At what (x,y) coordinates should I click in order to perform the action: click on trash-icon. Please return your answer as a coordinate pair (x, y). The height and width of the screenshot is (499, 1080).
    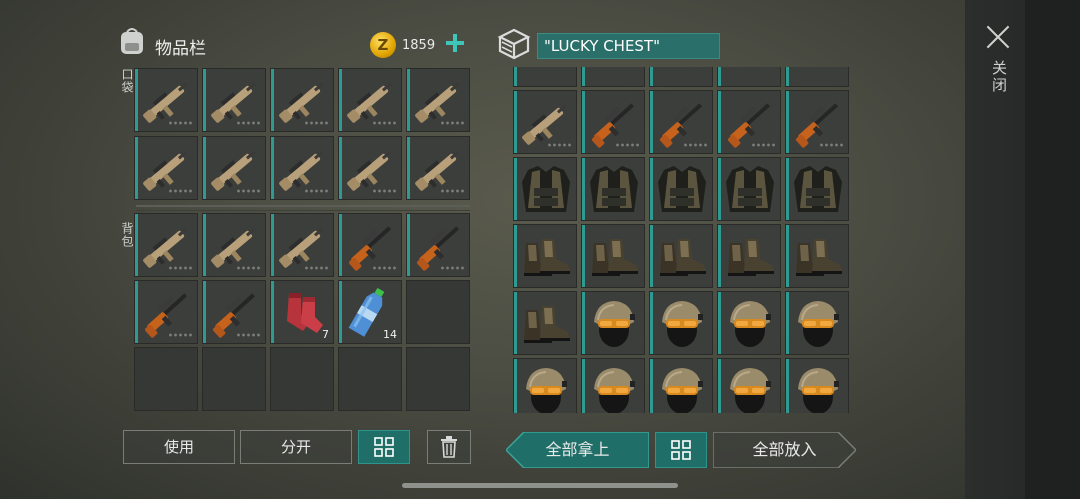
    Looking at the image, I should click on (449, 447).